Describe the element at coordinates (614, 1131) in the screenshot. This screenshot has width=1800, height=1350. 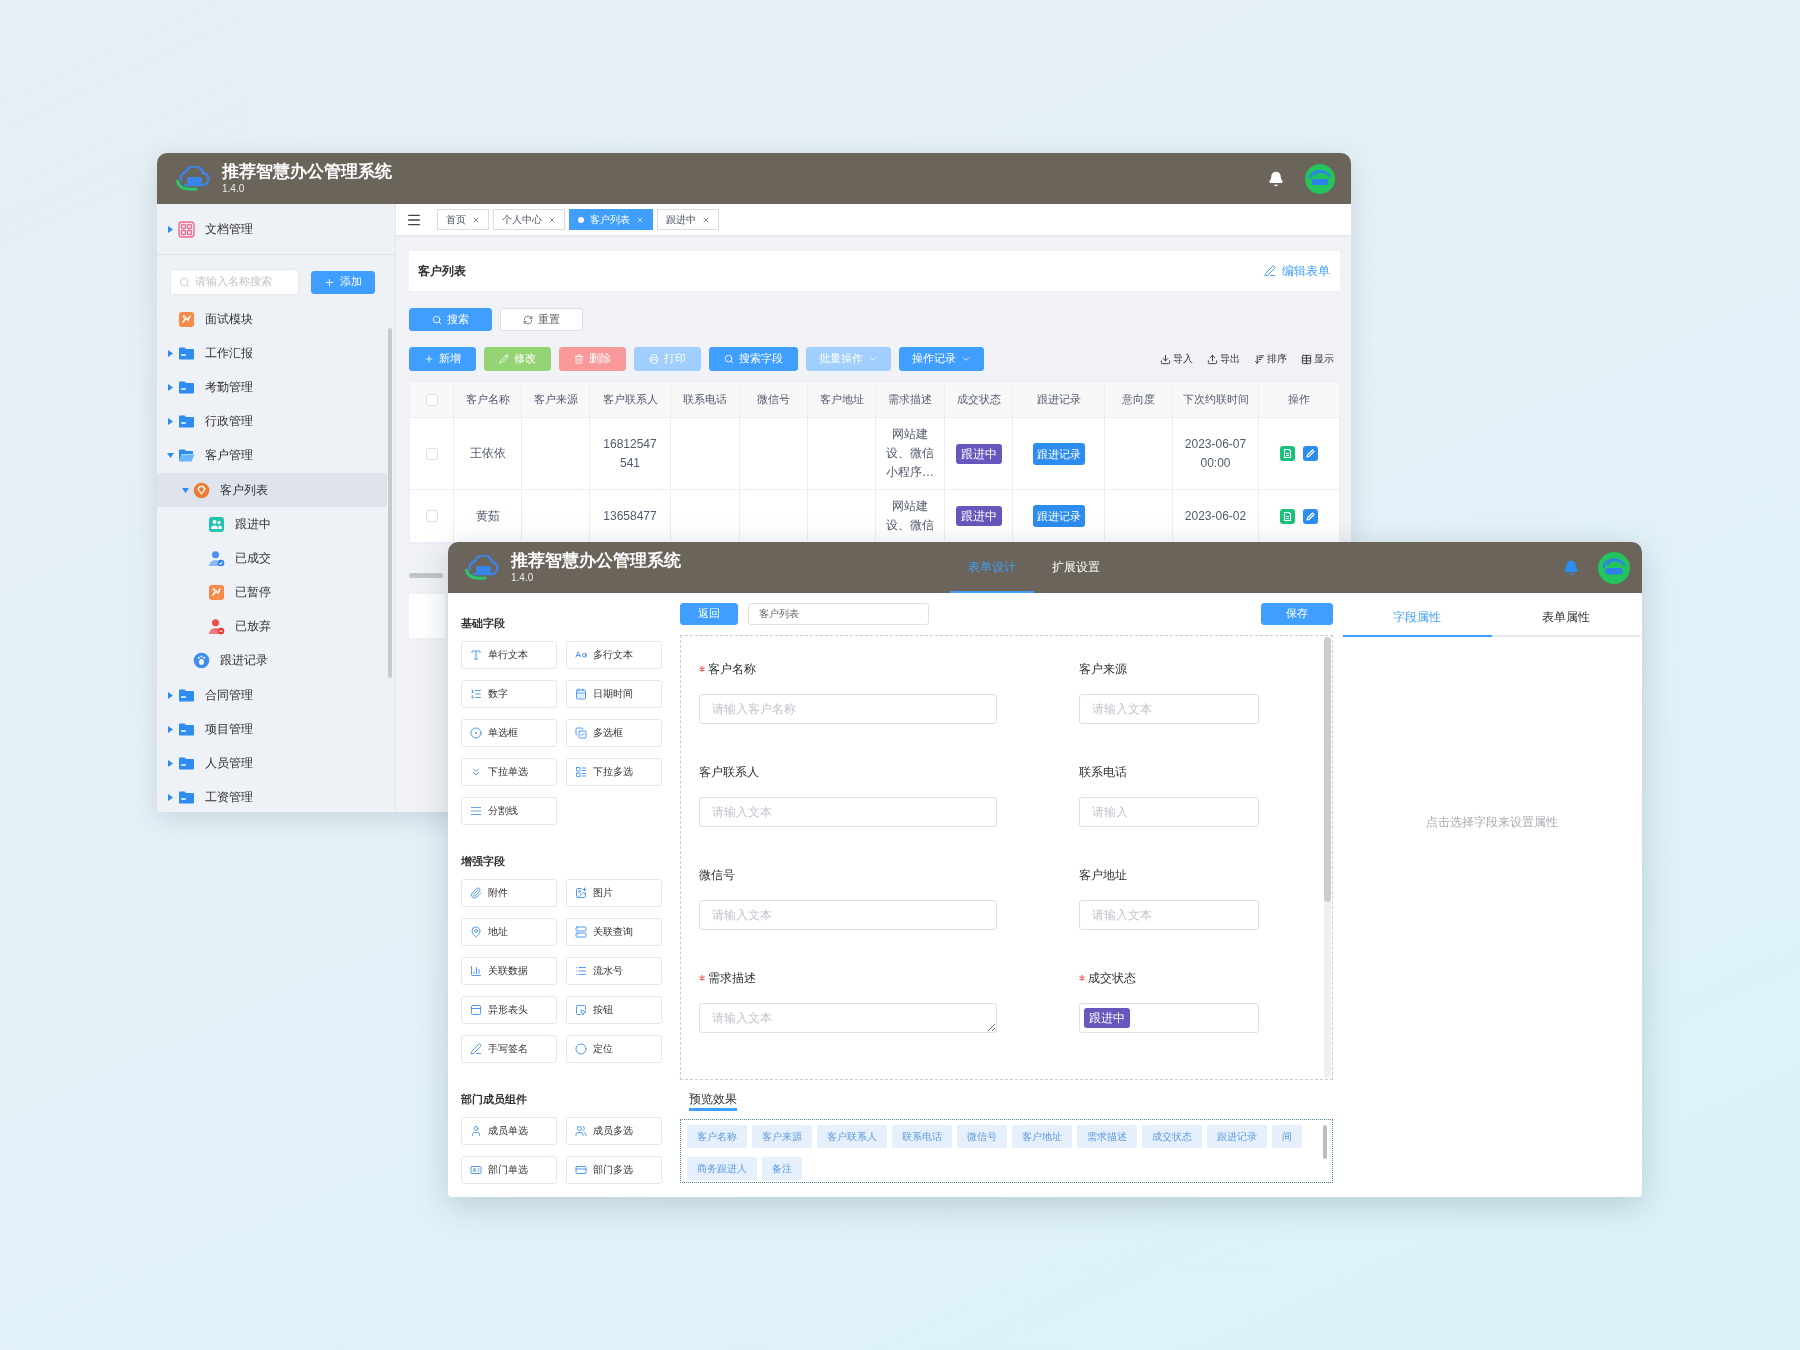
I see `field-type-button: 成员多选` at that location.